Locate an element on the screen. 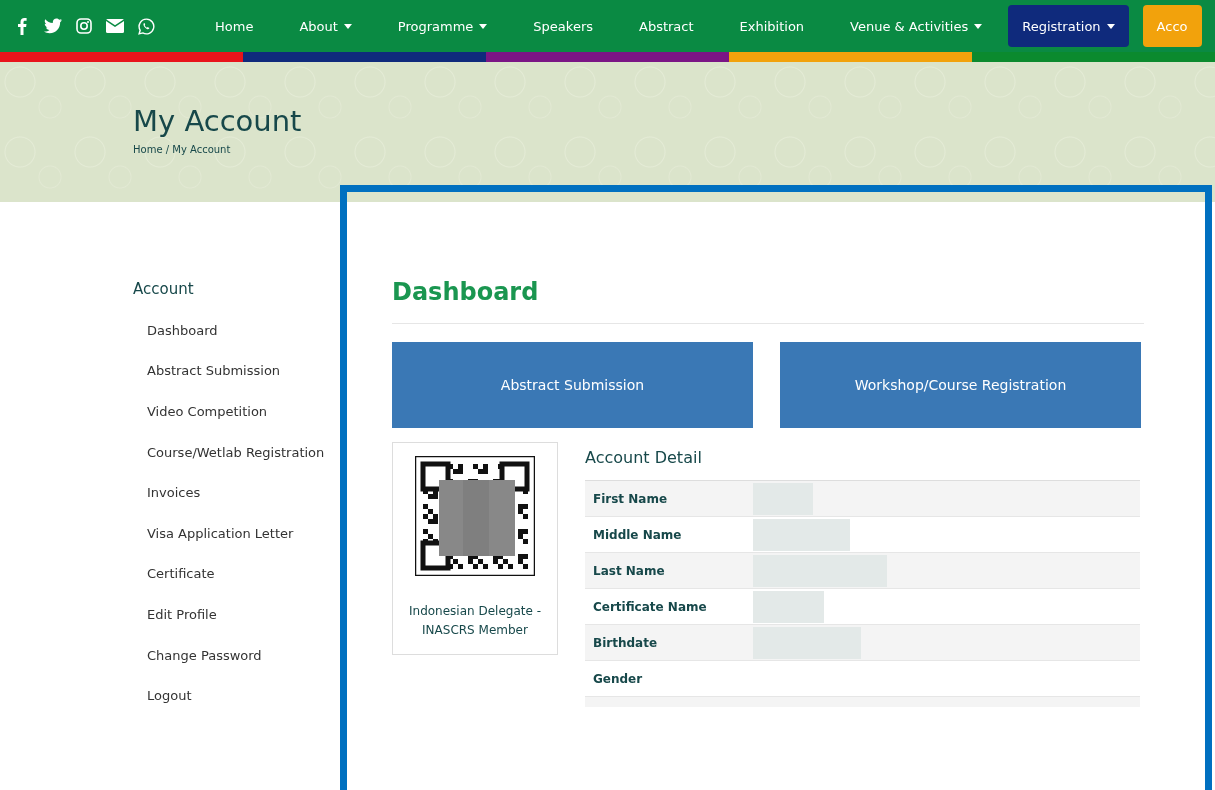 The width and height of the screenshot is (1215, 790). table-cell-text: Last Name is located at coordinates (629, 570).